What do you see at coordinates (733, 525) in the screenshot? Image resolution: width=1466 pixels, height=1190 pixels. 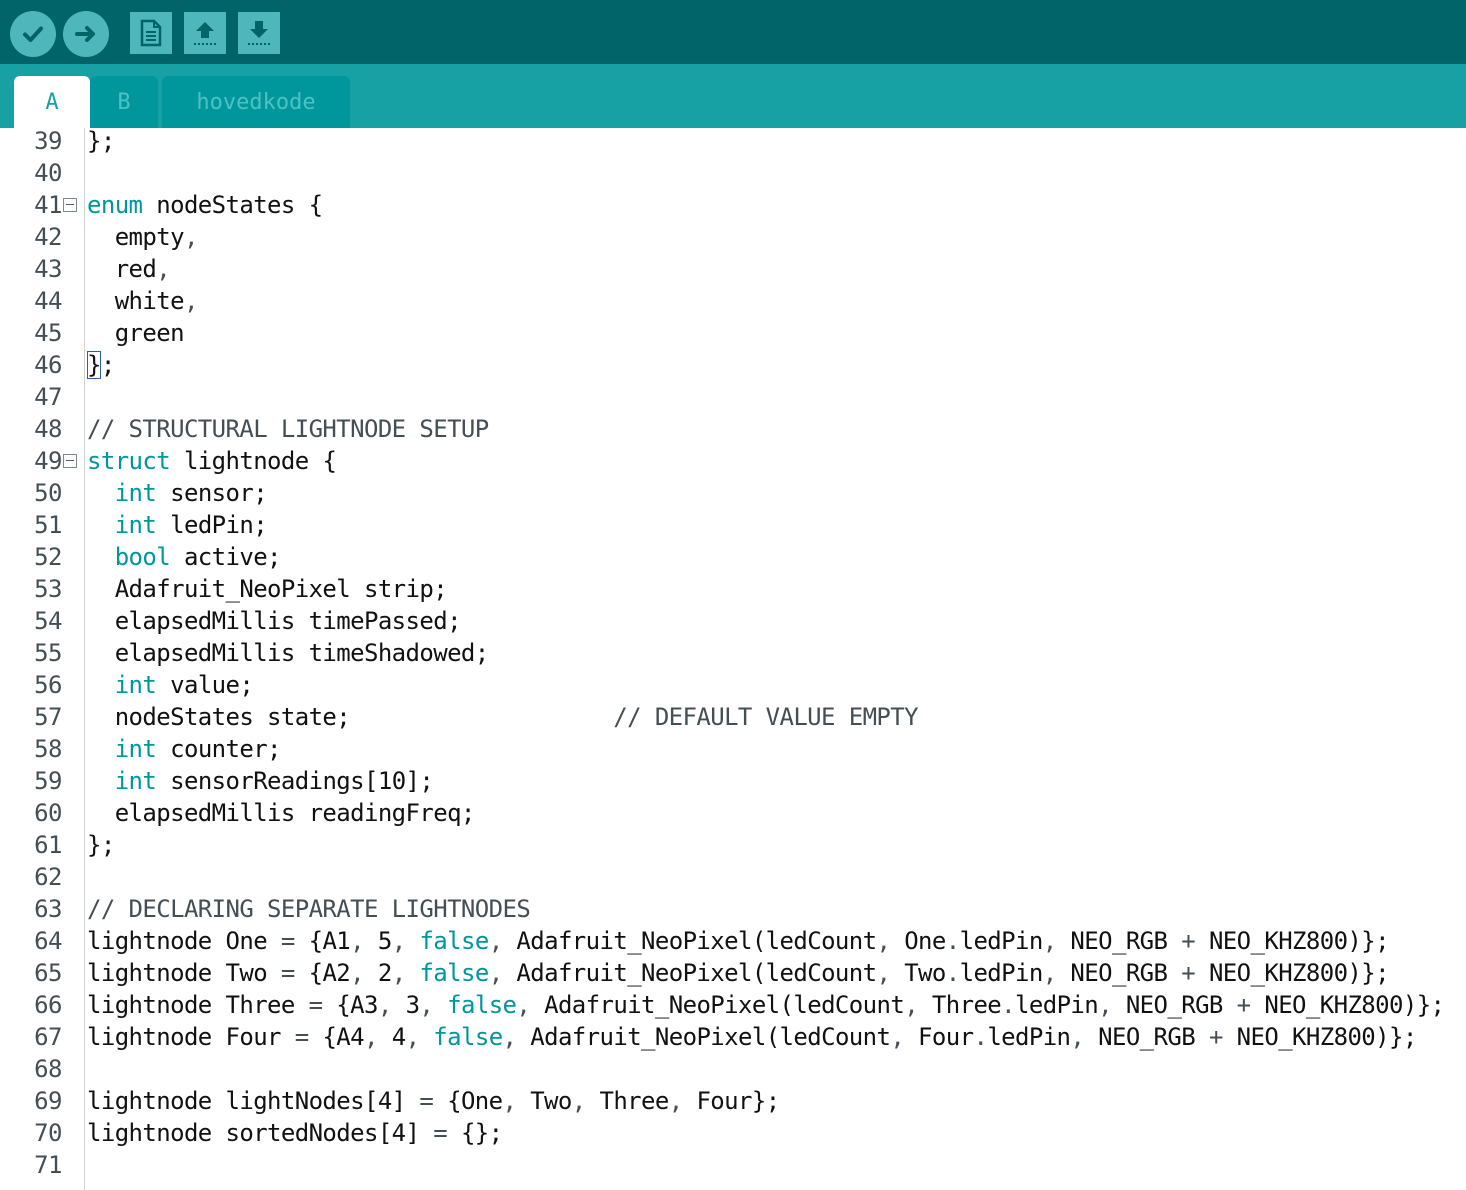 I see `code-line: 51 int ledPin;` at bounding box center [733, 525].